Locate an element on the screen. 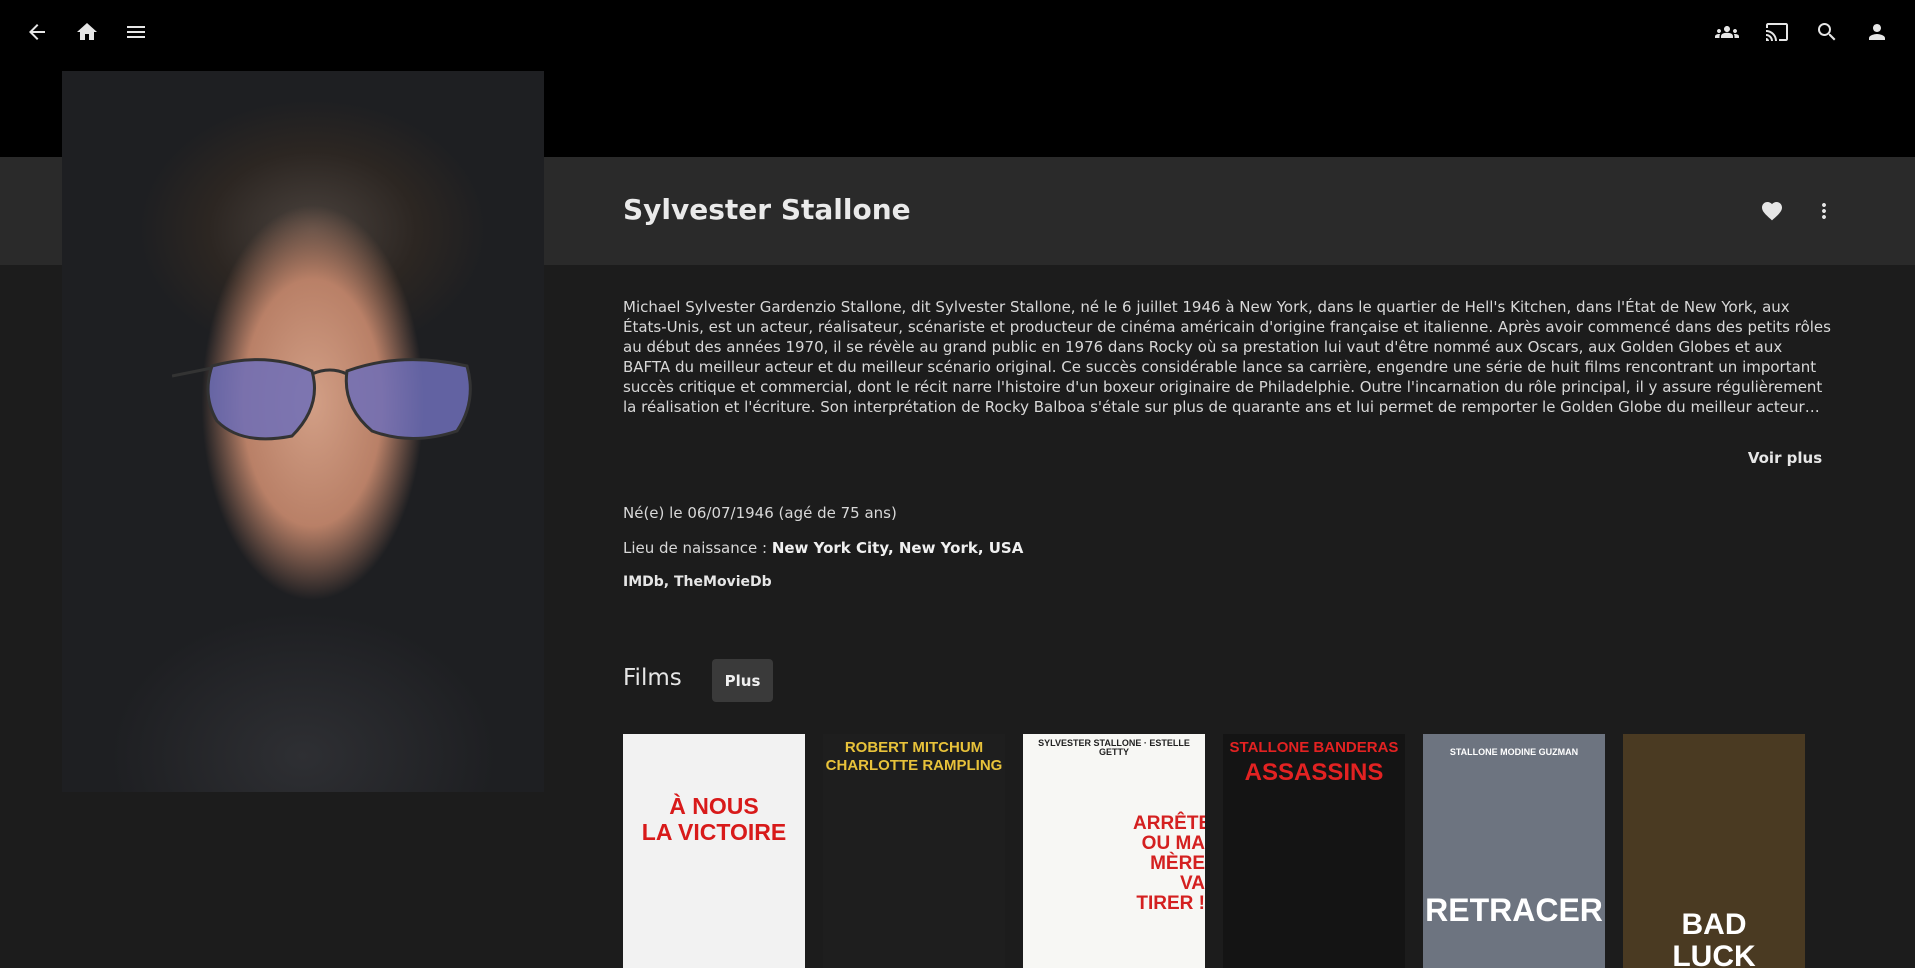  poster-title-line2: RETRACER is located at coordinates (1514, 910).